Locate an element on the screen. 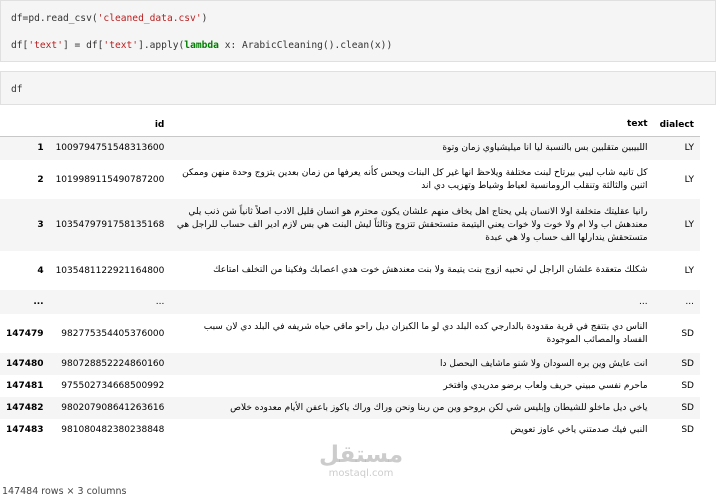  cell-id: 980207908641263616 is located at coordinates (113, 408).